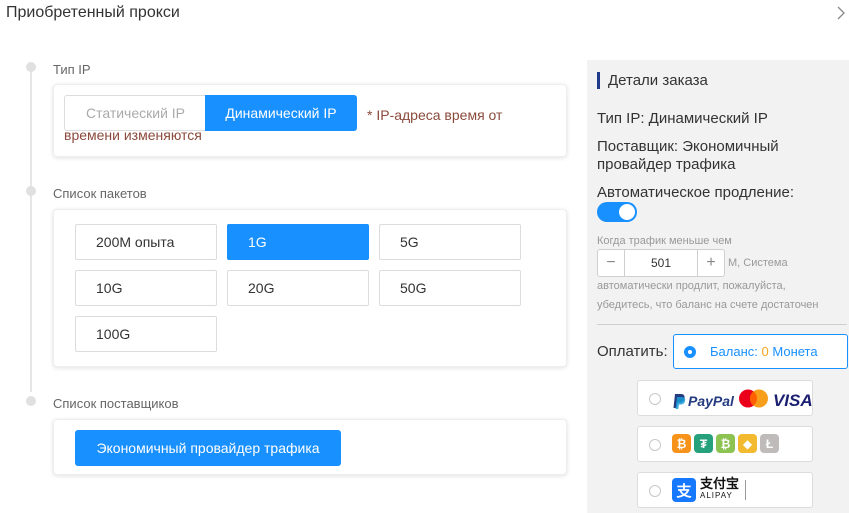 Image resolution: width=849 pixels, height=513 pixels. Describe the element at coordinates (208, 448) in the screenshot. I see `provider-economy-button: Экономичный провайдер трафика` at that location.